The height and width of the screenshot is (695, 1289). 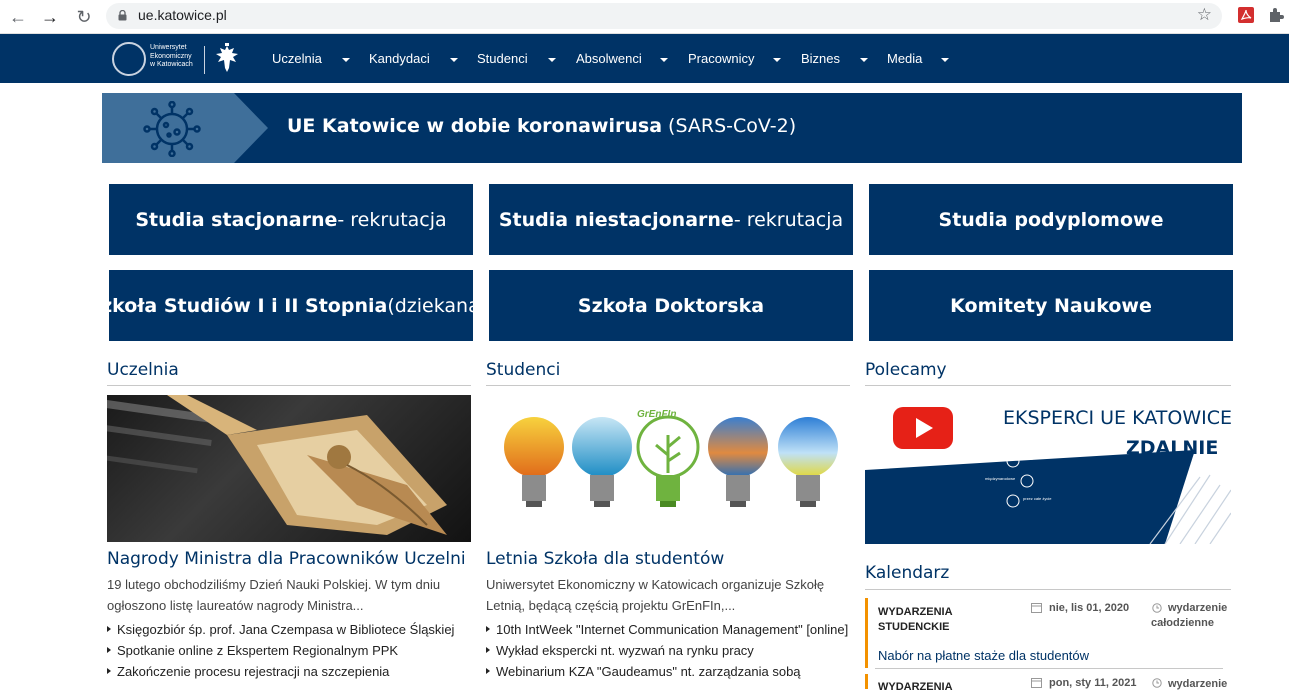 I want to click on event-date: pon, sty 11, 2021, so click(x=1093, y=683).